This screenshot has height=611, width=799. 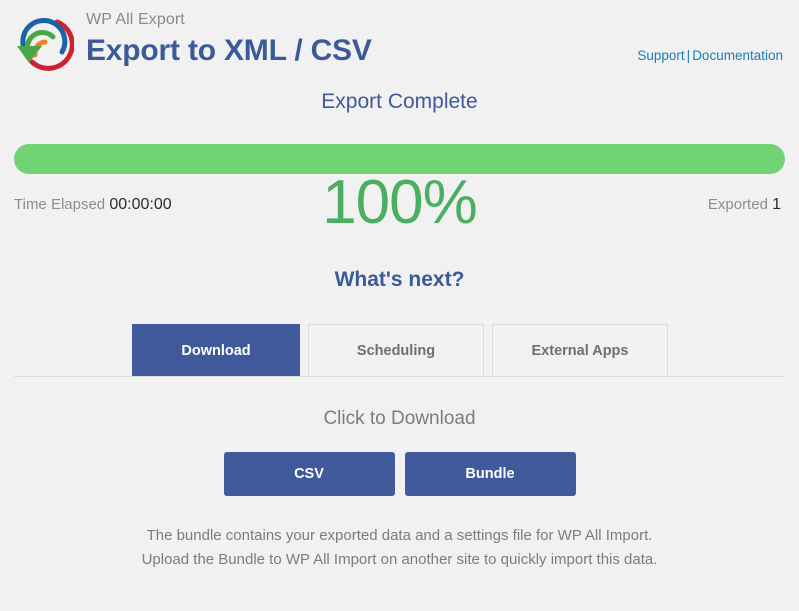 What do you see at coordinates (399, 376) in the screenshot?
I see `tabs-underline` at bounding box center [399, 376].